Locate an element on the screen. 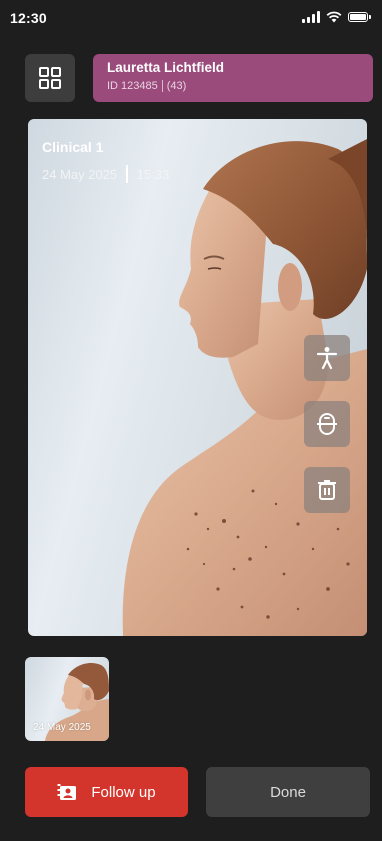 The width and height of the screenshot is (382, 841). grid-icon is located at coordinates (50, 78).